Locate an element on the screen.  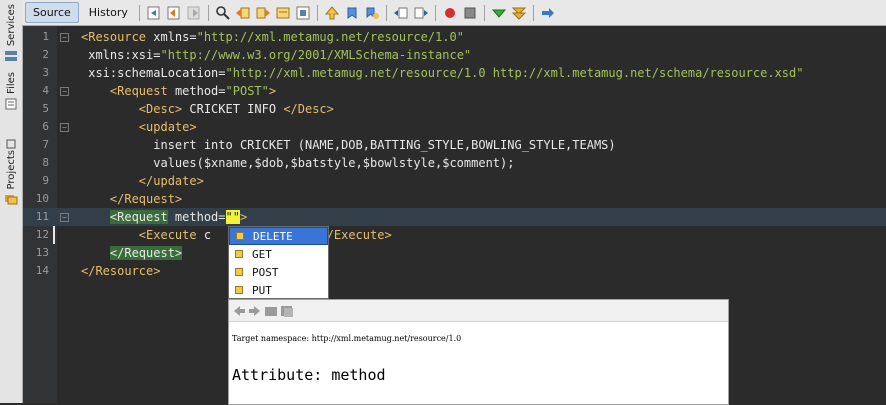
code-line: 12 <Execute c </Execute> is located at coordinates (454, 235).